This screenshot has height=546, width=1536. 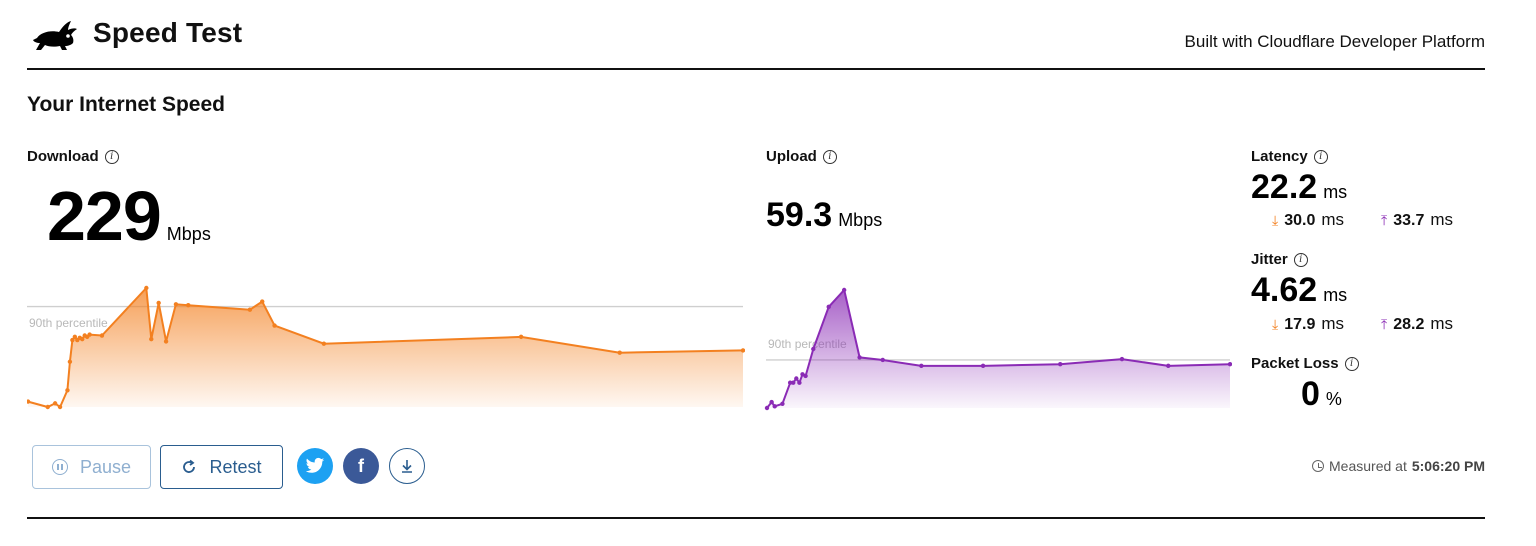 What do you see at coordinates (1334, 41) in the screenshot?
I see `built-with-text: Built with Cloudflare Developer Platform` at bounding box center [1334, 41].